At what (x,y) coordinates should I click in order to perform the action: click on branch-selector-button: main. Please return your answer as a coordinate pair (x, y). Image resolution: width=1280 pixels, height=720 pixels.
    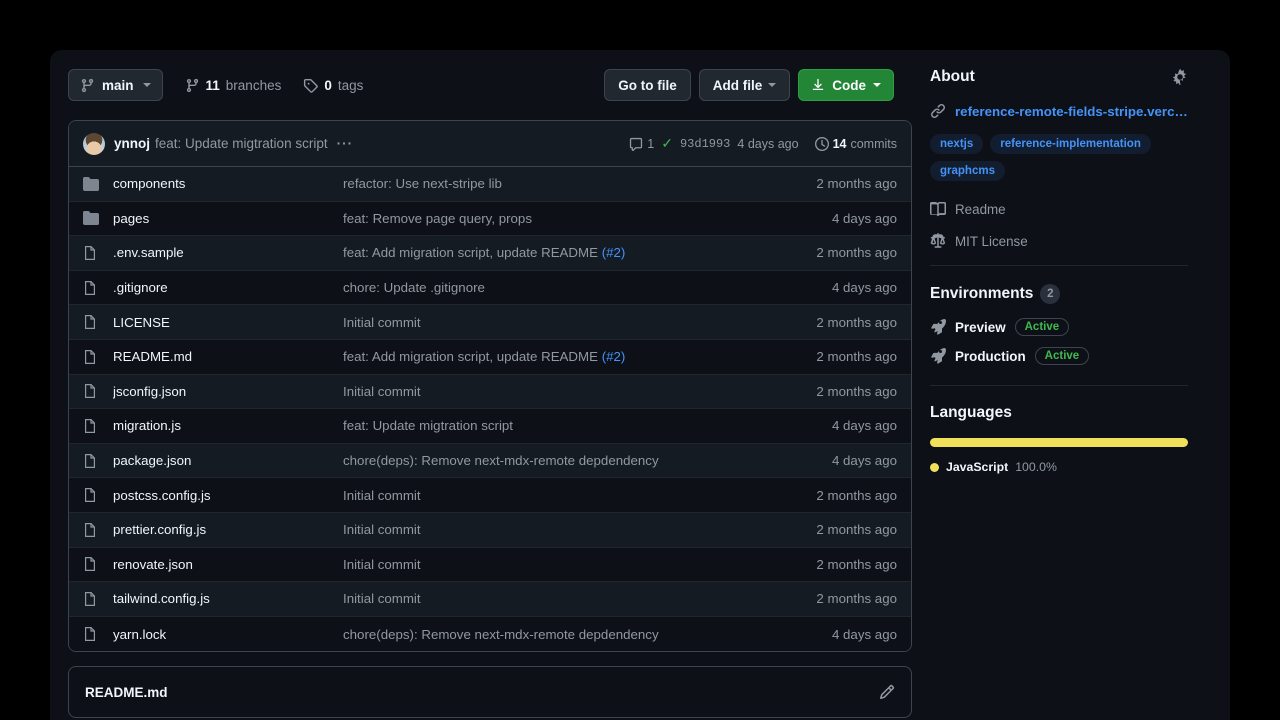
    Looking at the image, I should click on (115, 85).